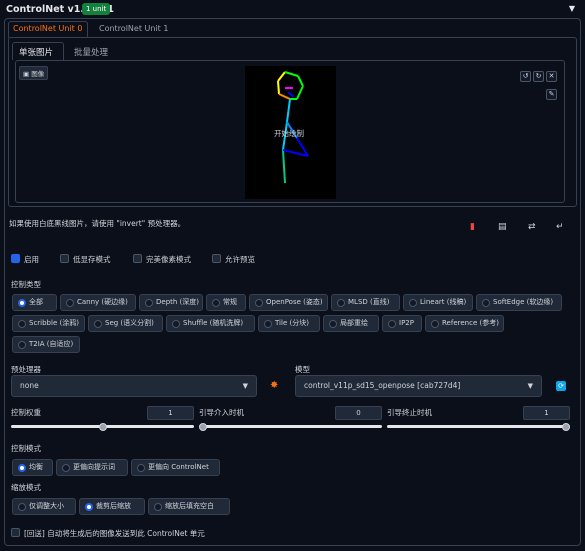 The image size is (585, 551). I want to click on loopback-checkbox, so click(15, 532).